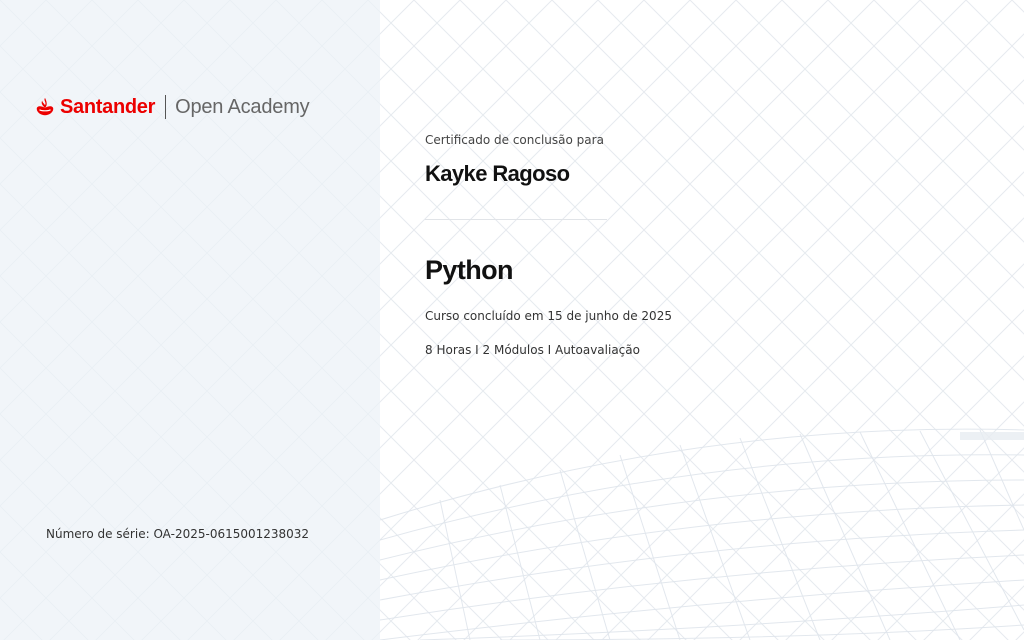 The image size is (1024, 640). I want to click on logo-separator, so click(166, 107).